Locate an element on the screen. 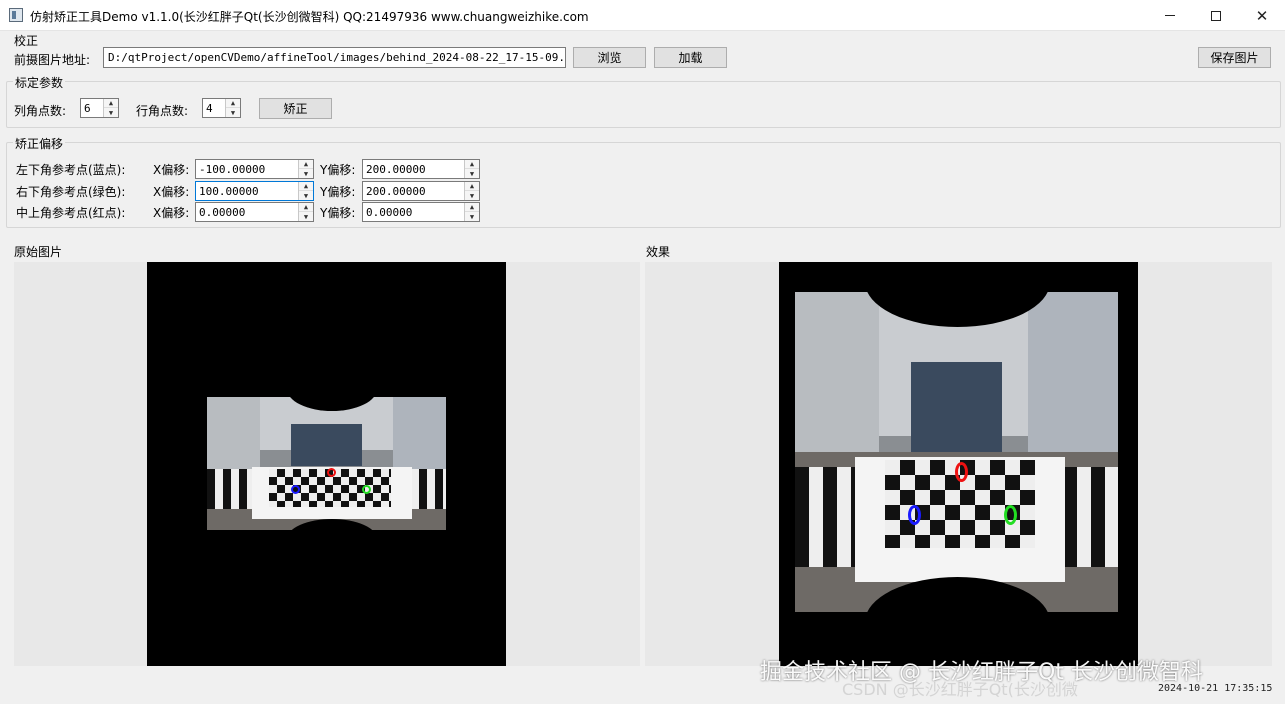 The width and height of the screenshot is (1285, 704). offset-row-label: 左下角参考点(蓝点): is located at coordinates (71, 170).